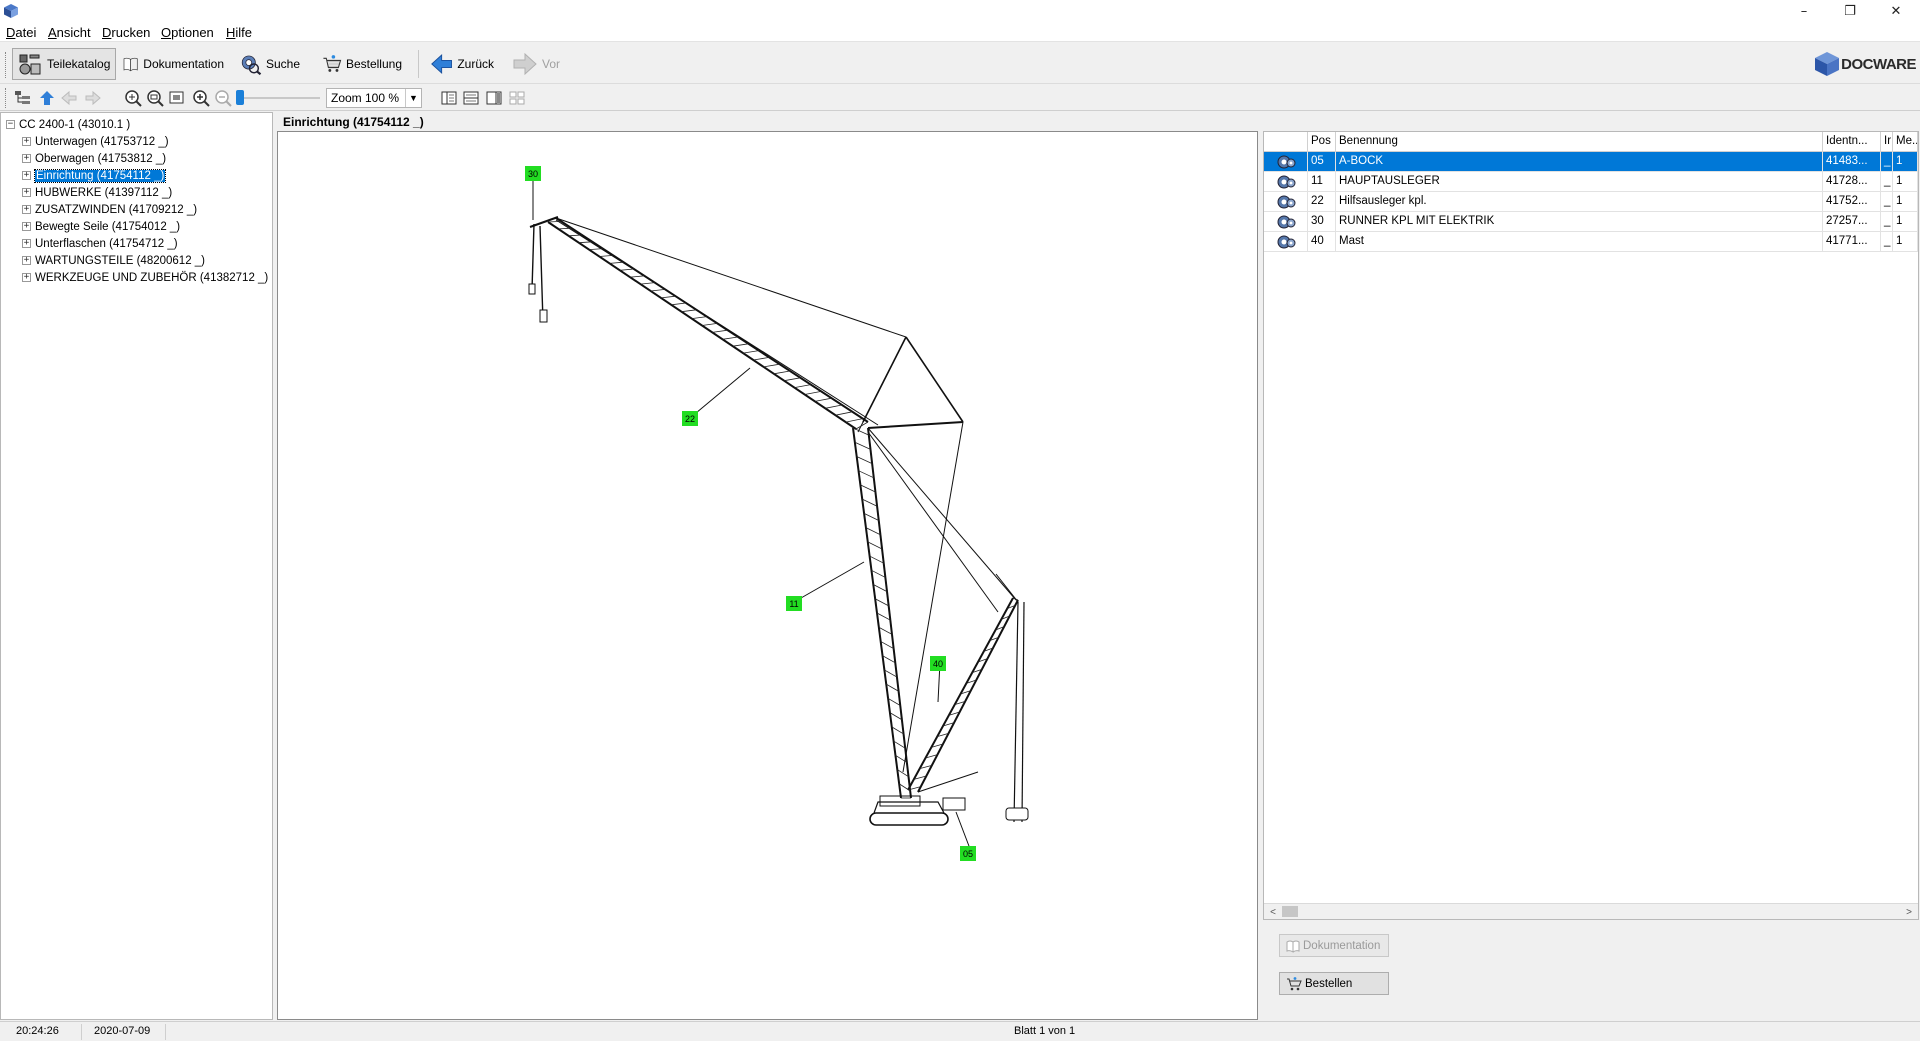  Describe the element at coordinates (536, 64) in the screenshot. I see `forward-button: Vor` at that location.